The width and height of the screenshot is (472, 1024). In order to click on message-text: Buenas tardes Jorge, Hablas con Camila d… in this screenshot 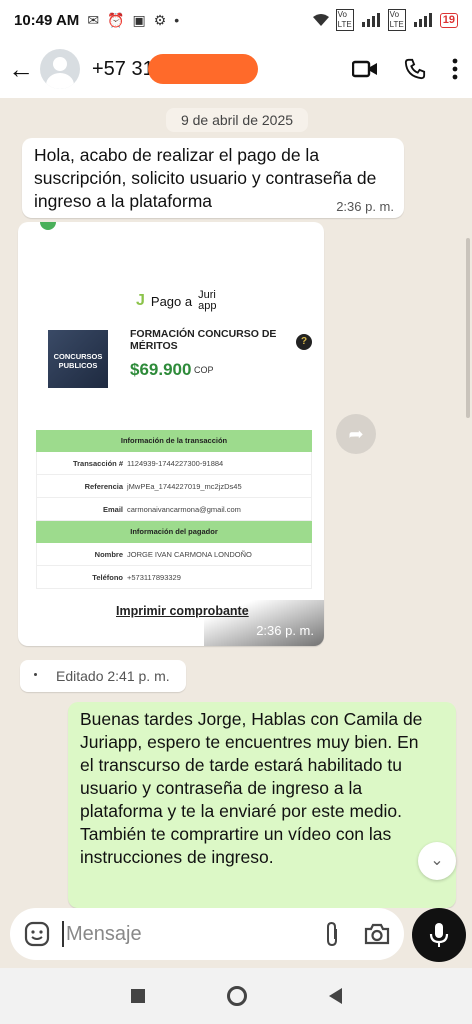, I will do `click(251, 788)`.